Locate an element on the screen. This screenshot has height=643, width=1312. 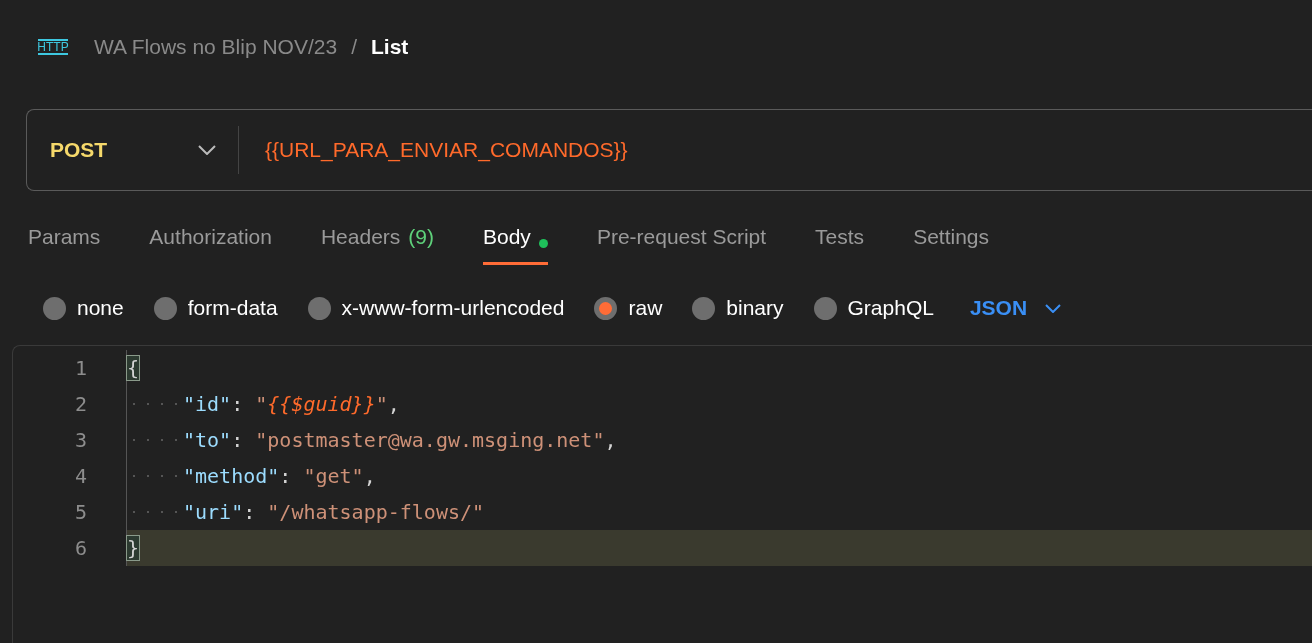
body-type-option: form-data is located at coordinates (215, 308).